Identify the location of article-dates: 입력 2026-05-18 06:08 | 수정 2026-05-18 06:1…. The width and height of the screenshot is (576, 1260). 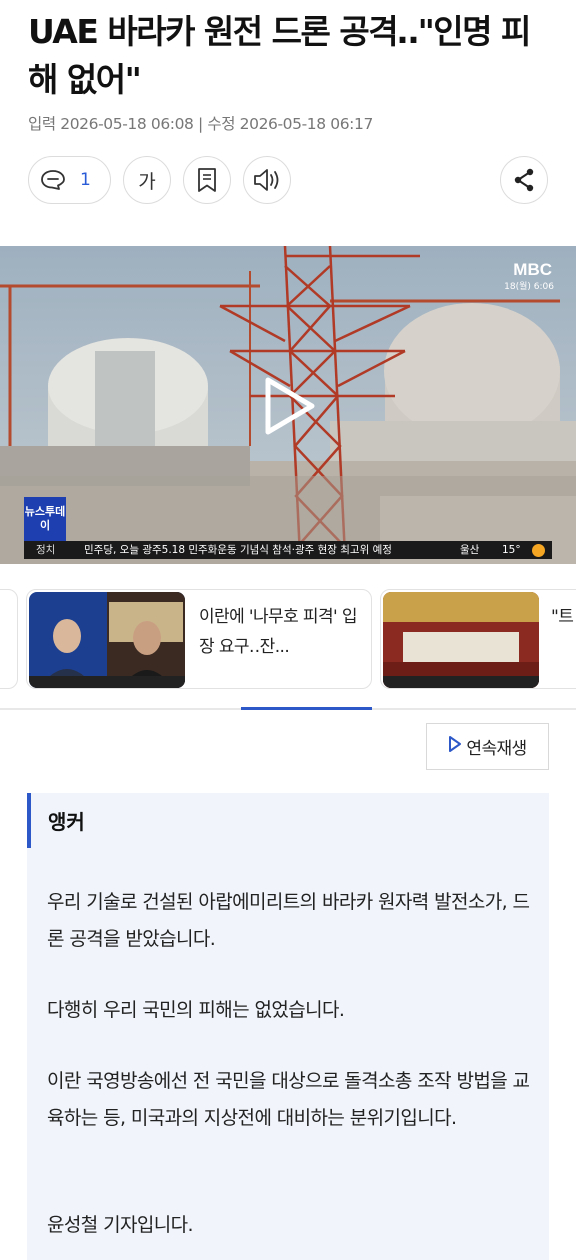
(200, 124).